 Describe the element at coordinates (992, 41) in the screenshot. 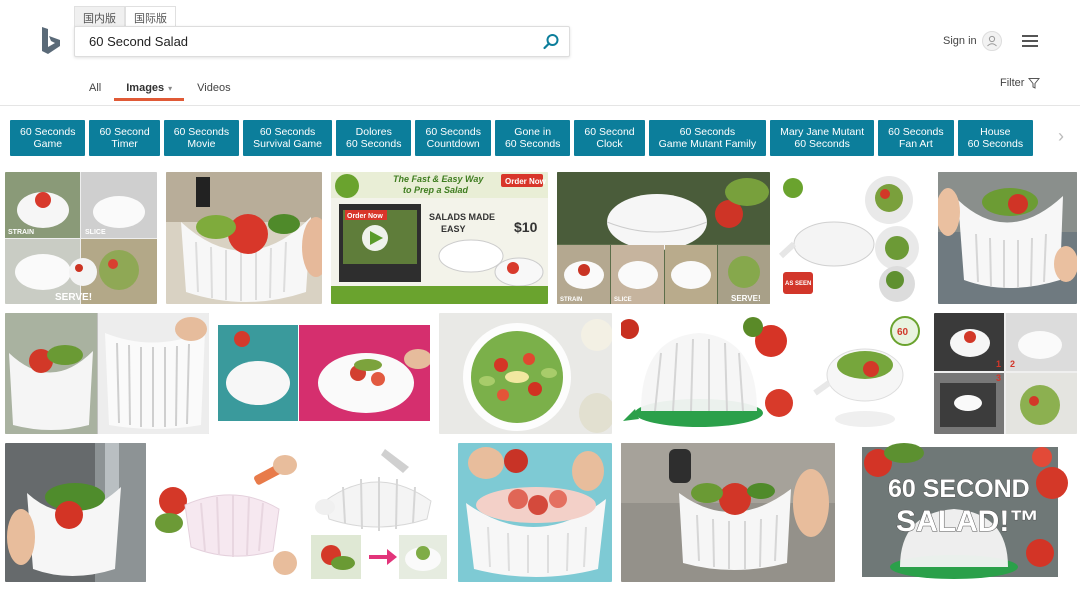

I see `avatar-icon` at that location.